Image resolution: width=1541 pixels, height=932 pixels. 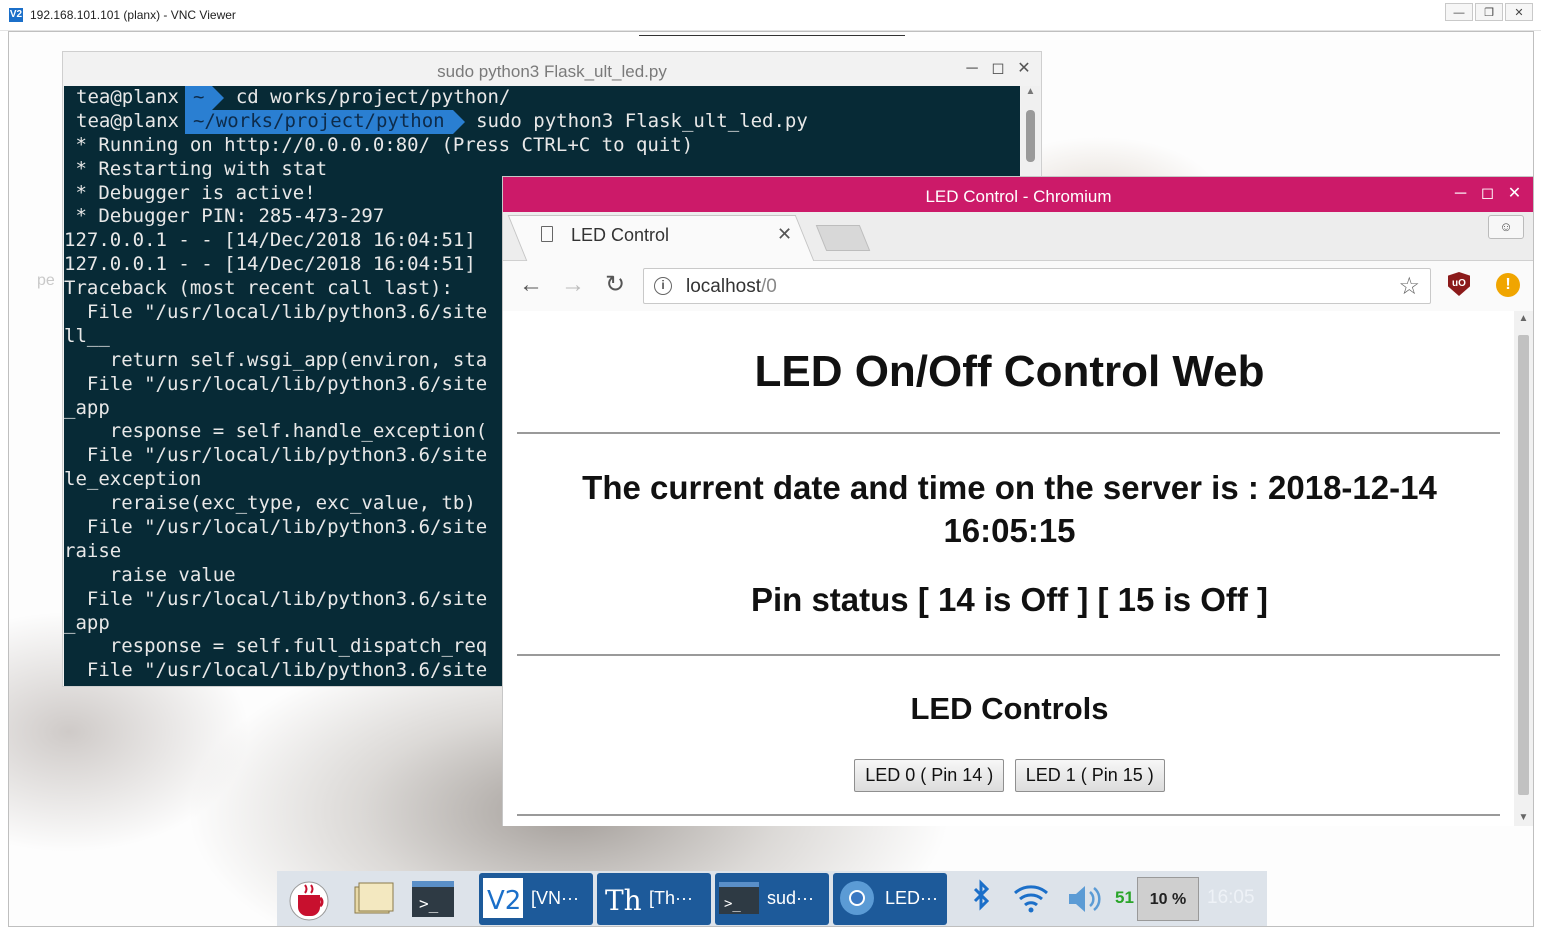 What do you see at coordinates (1085, 899) in the screenshot?
I see `volume-icon` at bounding box center [1085, 899].